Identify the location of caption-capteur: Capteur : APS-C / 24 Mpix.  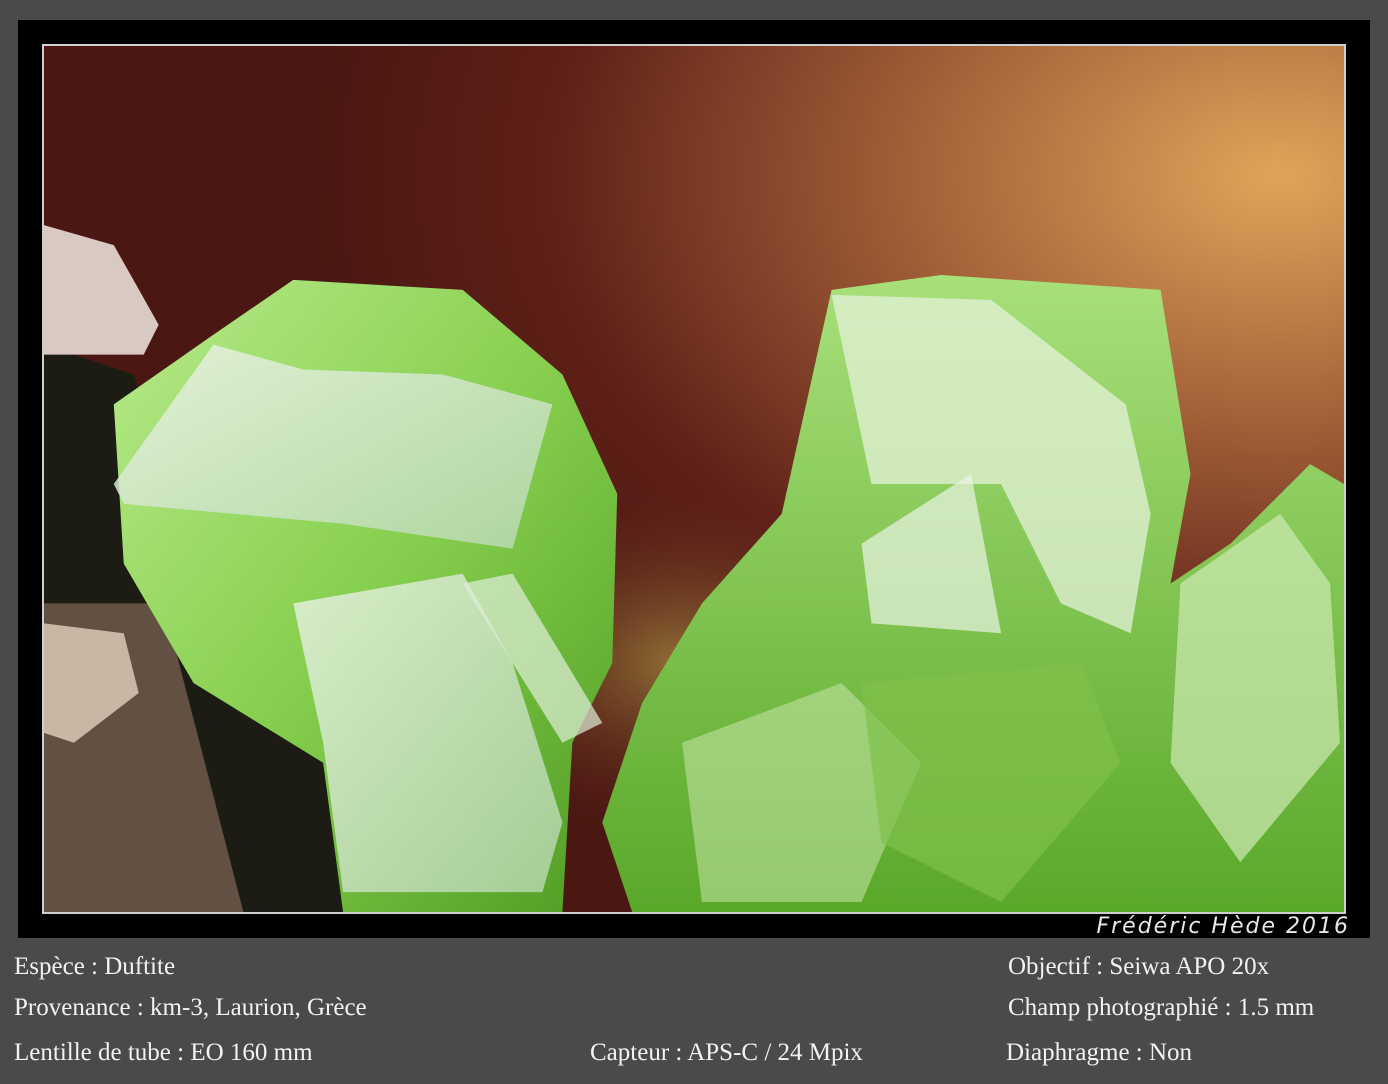
(726, 1052).